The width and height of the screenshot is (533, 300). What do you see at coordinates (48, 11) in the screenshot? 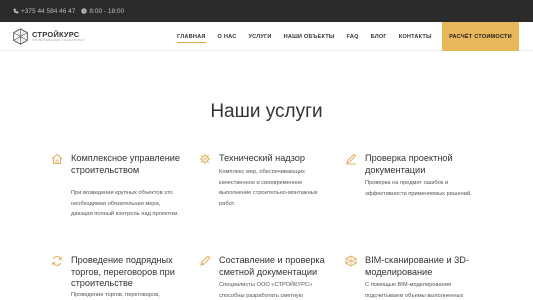
I see `phone-number: +375 44 584 46 47` at bounding box center [48, 11].